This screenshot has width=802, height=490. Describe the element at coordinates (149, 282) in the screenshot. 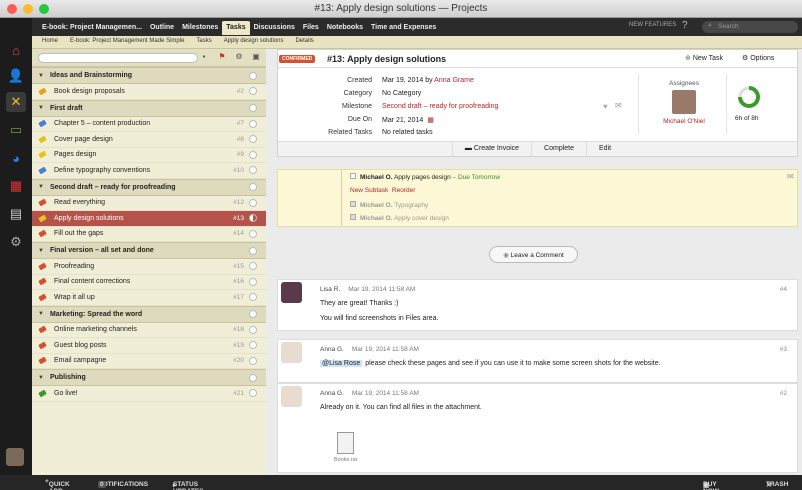

I see `task-row: Final content corrections #16` at that location.